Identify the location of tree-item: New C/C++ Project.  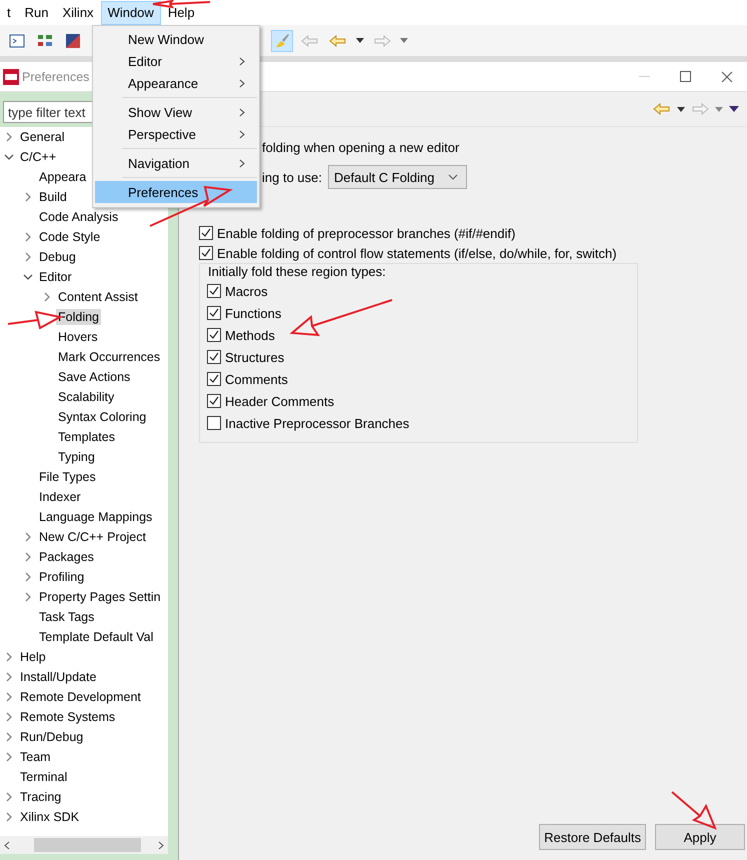
(92, 537).